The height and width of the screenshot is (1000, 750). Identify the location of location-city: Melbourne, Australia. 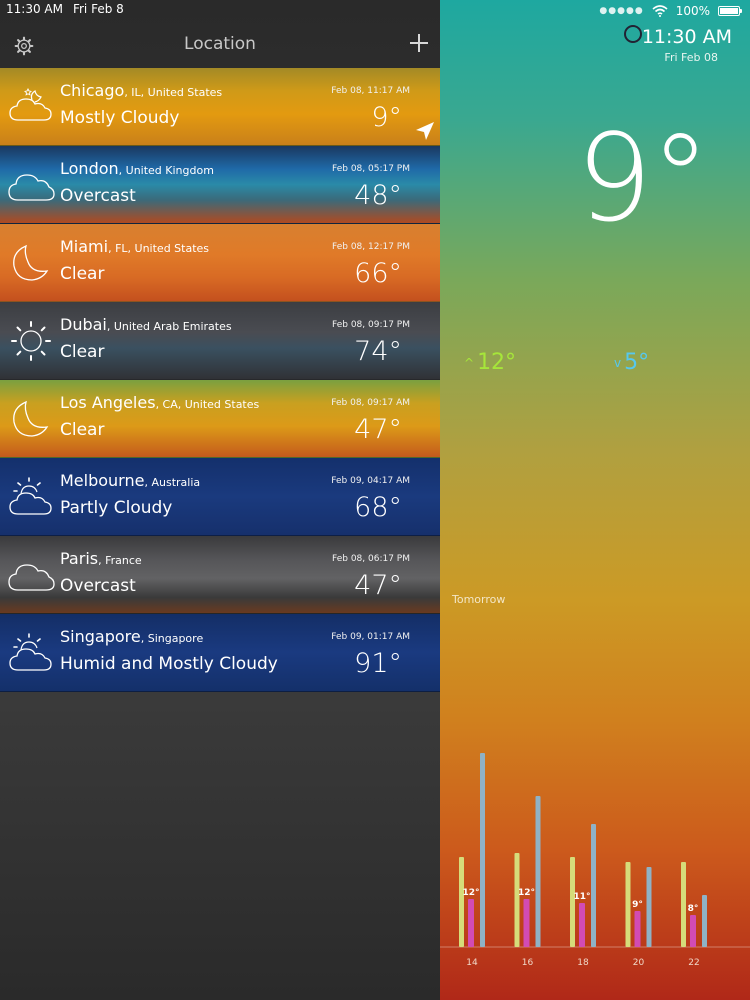
(130, 480).